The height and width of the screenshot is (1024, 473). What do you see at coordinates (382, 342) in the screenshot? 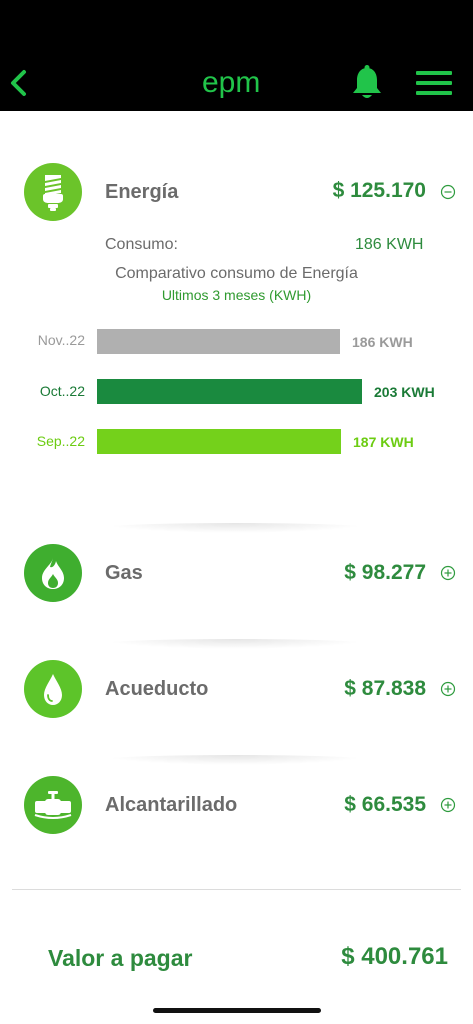
I see `bar-value-nov: 186 KWH` at bounding box center [382, 342].